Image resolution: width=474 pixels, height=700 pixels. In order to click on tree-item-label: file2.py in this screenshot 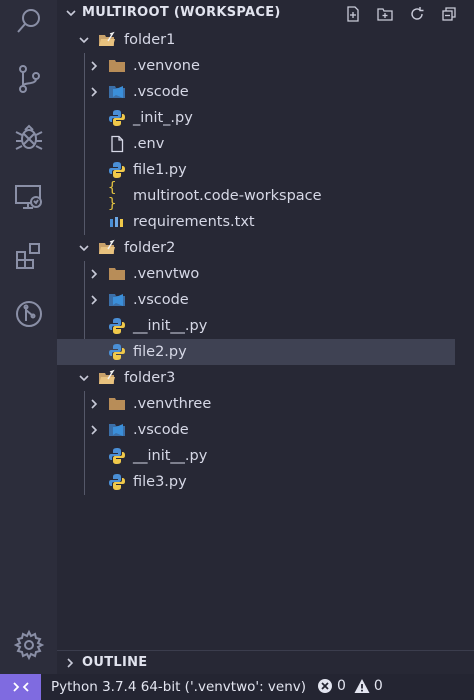, I will do `click(160, 352)`.